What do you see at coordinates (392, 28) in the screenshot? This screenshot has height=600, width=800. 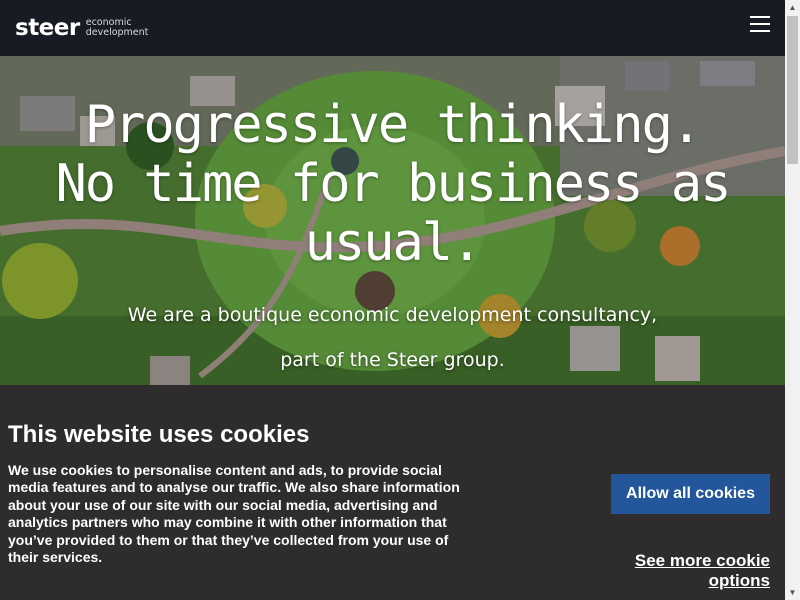 I see `top-navigation-bar: steer economic development` at bounding box center [392, 28].